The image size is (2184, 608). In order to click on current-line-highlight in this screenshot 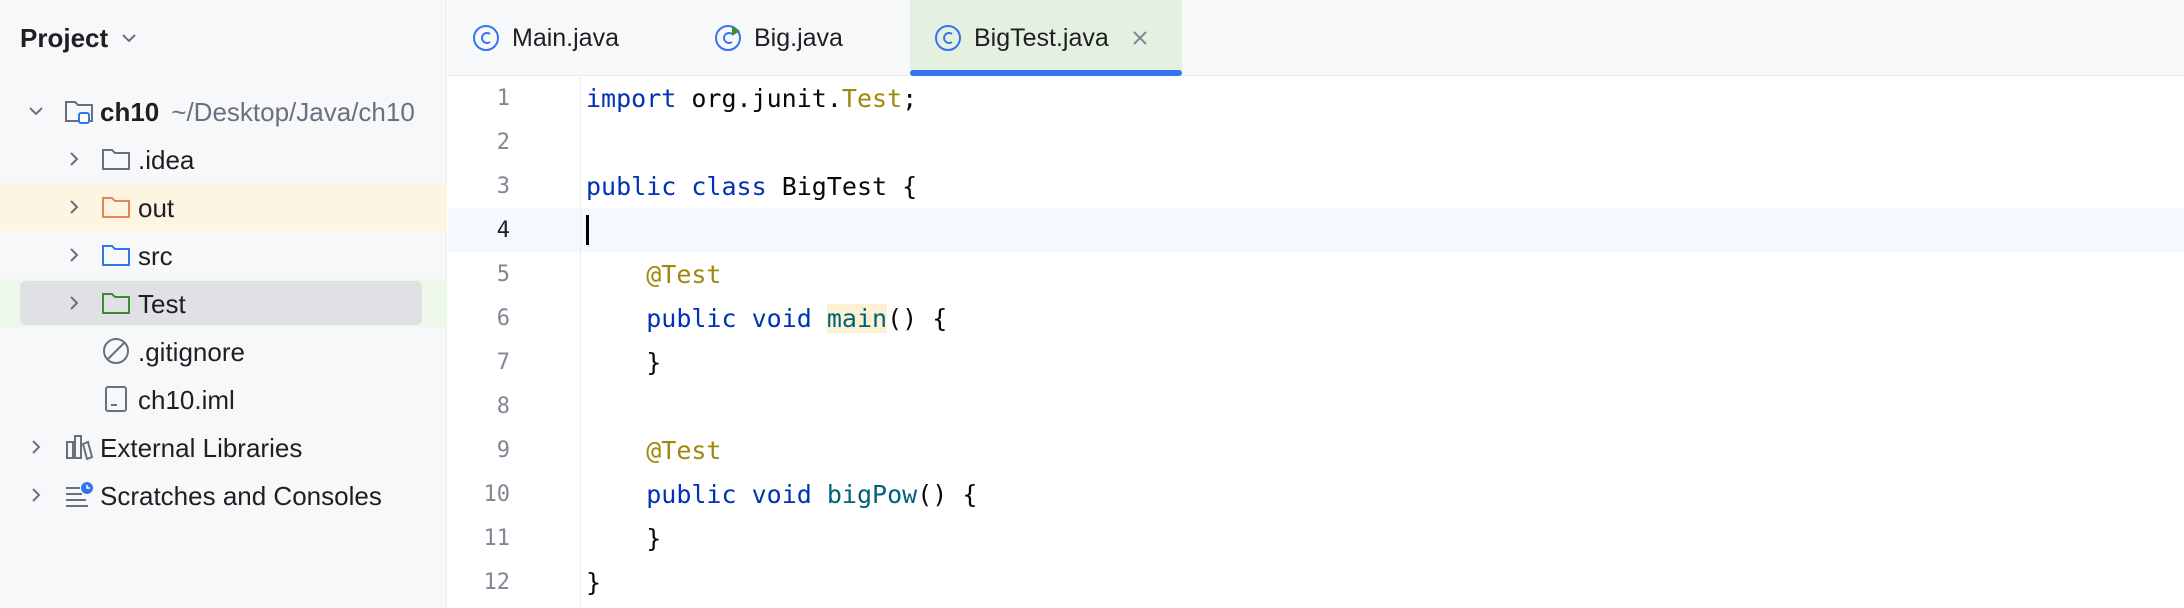, I will do `click(1316, 230)`.